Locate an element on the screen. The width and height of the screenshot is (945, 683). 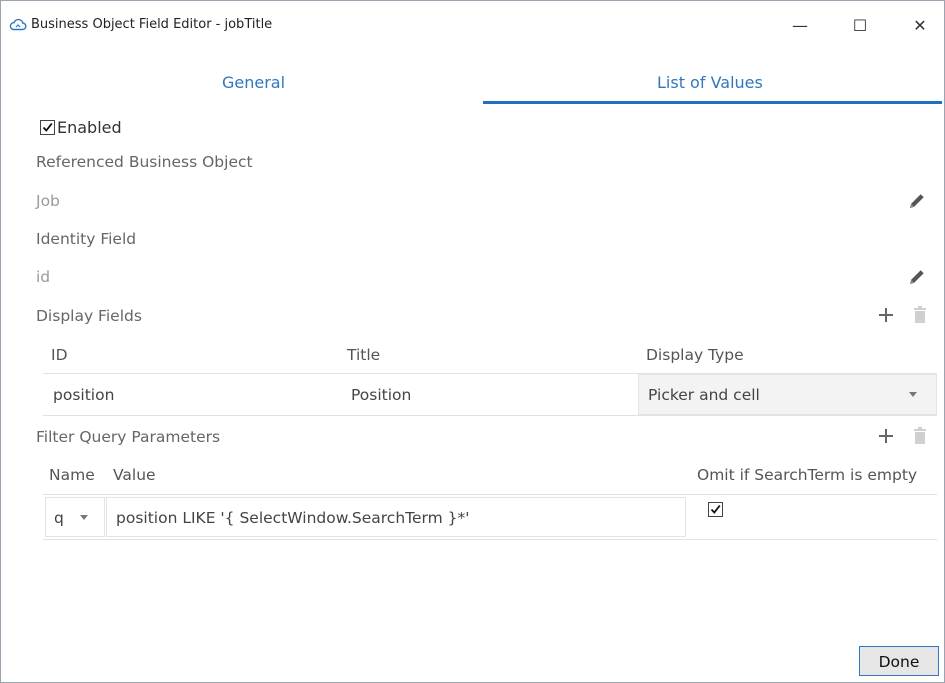
filter-header-name: Name is located at coordinates (72, 475).